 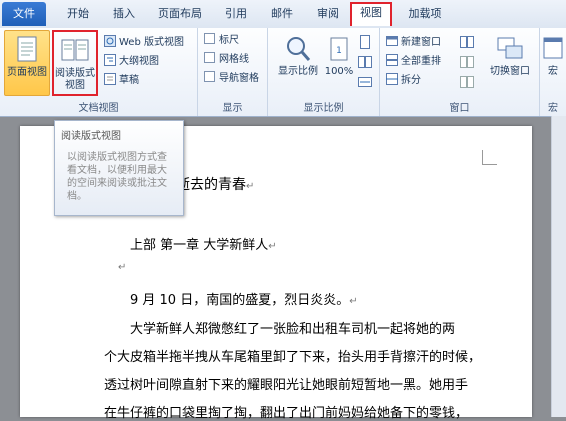 I want to click on body-line-1: 大学新鲜人郑微憋红了一张脸和出租车司机一起将她的两, so click(x=292, y=327).